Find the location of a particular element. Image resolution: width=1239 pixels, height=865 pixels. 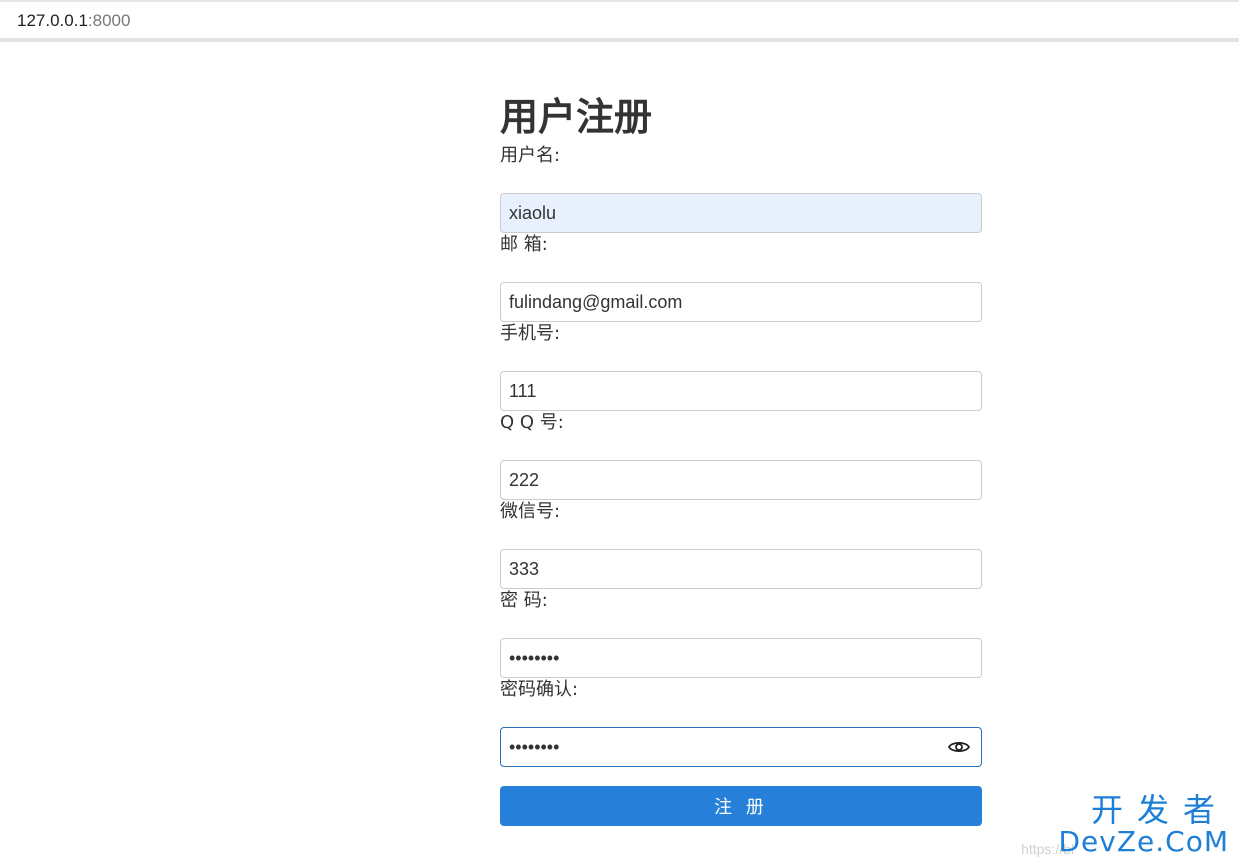

password-confirm-label: 密码确认: is located at coordinates (539, 689).